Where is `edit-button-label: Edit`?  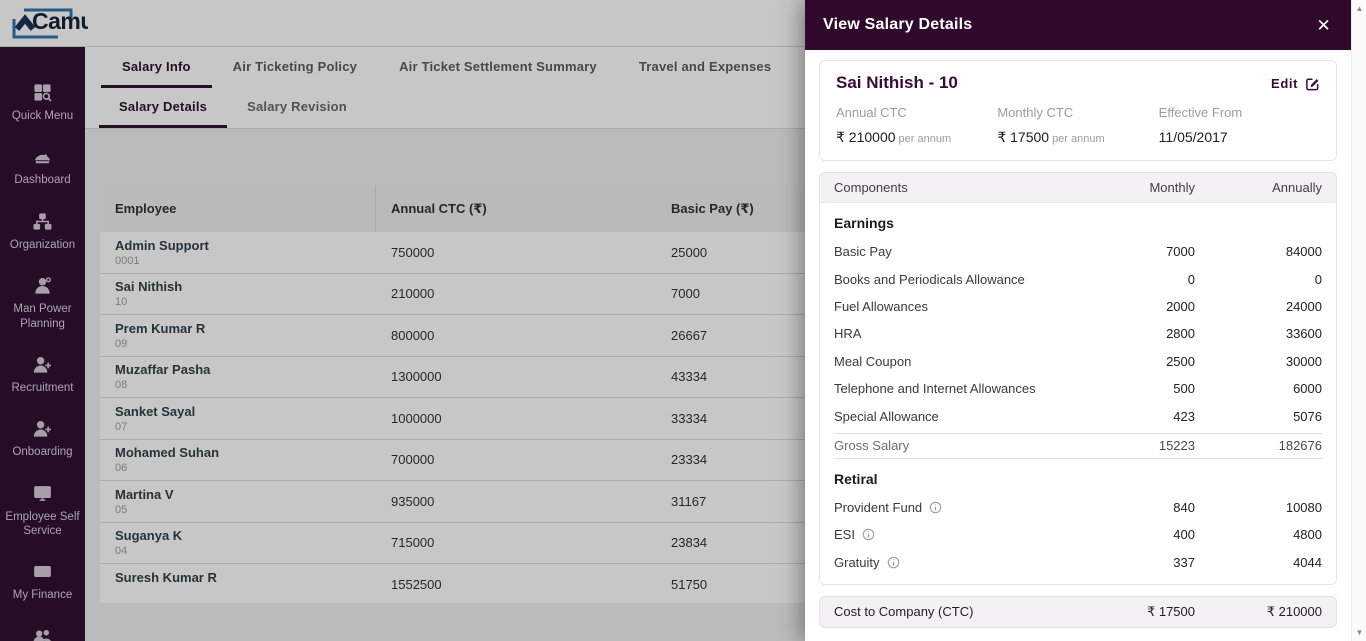
edit-button-label: Edit is located at coordinates (1284, 83).